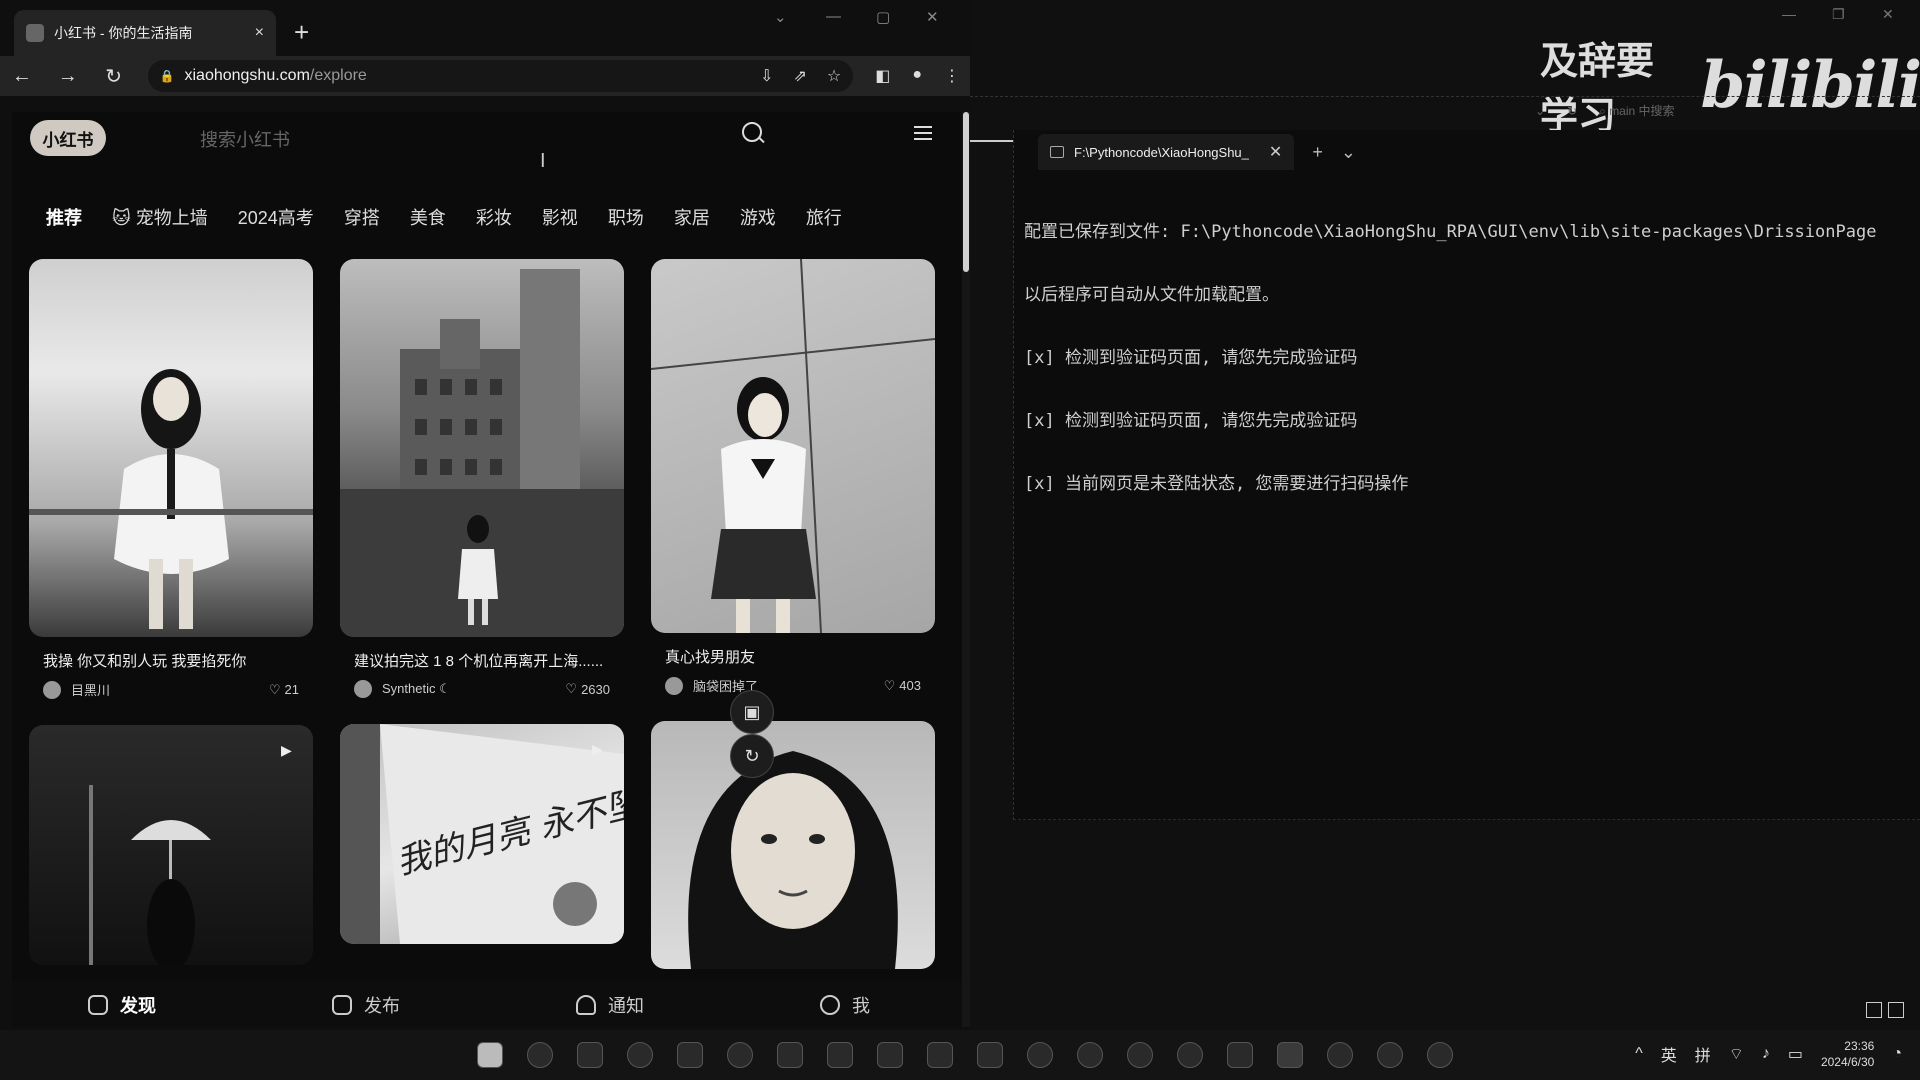 This screenshot has height=1080, width=1920. I want to click on avatar-app-icon, so click(1140, 1055).